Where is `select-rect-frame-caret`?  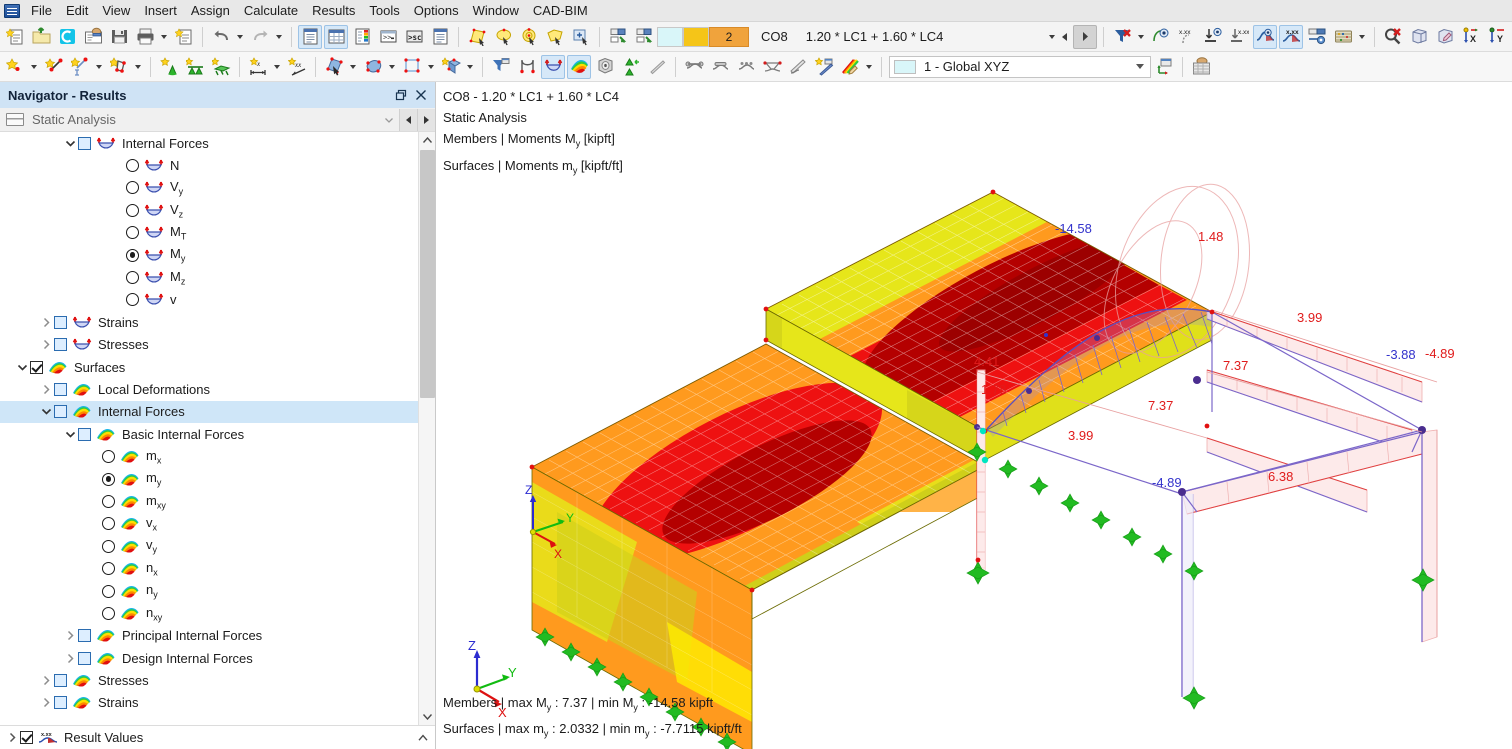 select-rect-frame-caret is located at coordinates (430, 67).